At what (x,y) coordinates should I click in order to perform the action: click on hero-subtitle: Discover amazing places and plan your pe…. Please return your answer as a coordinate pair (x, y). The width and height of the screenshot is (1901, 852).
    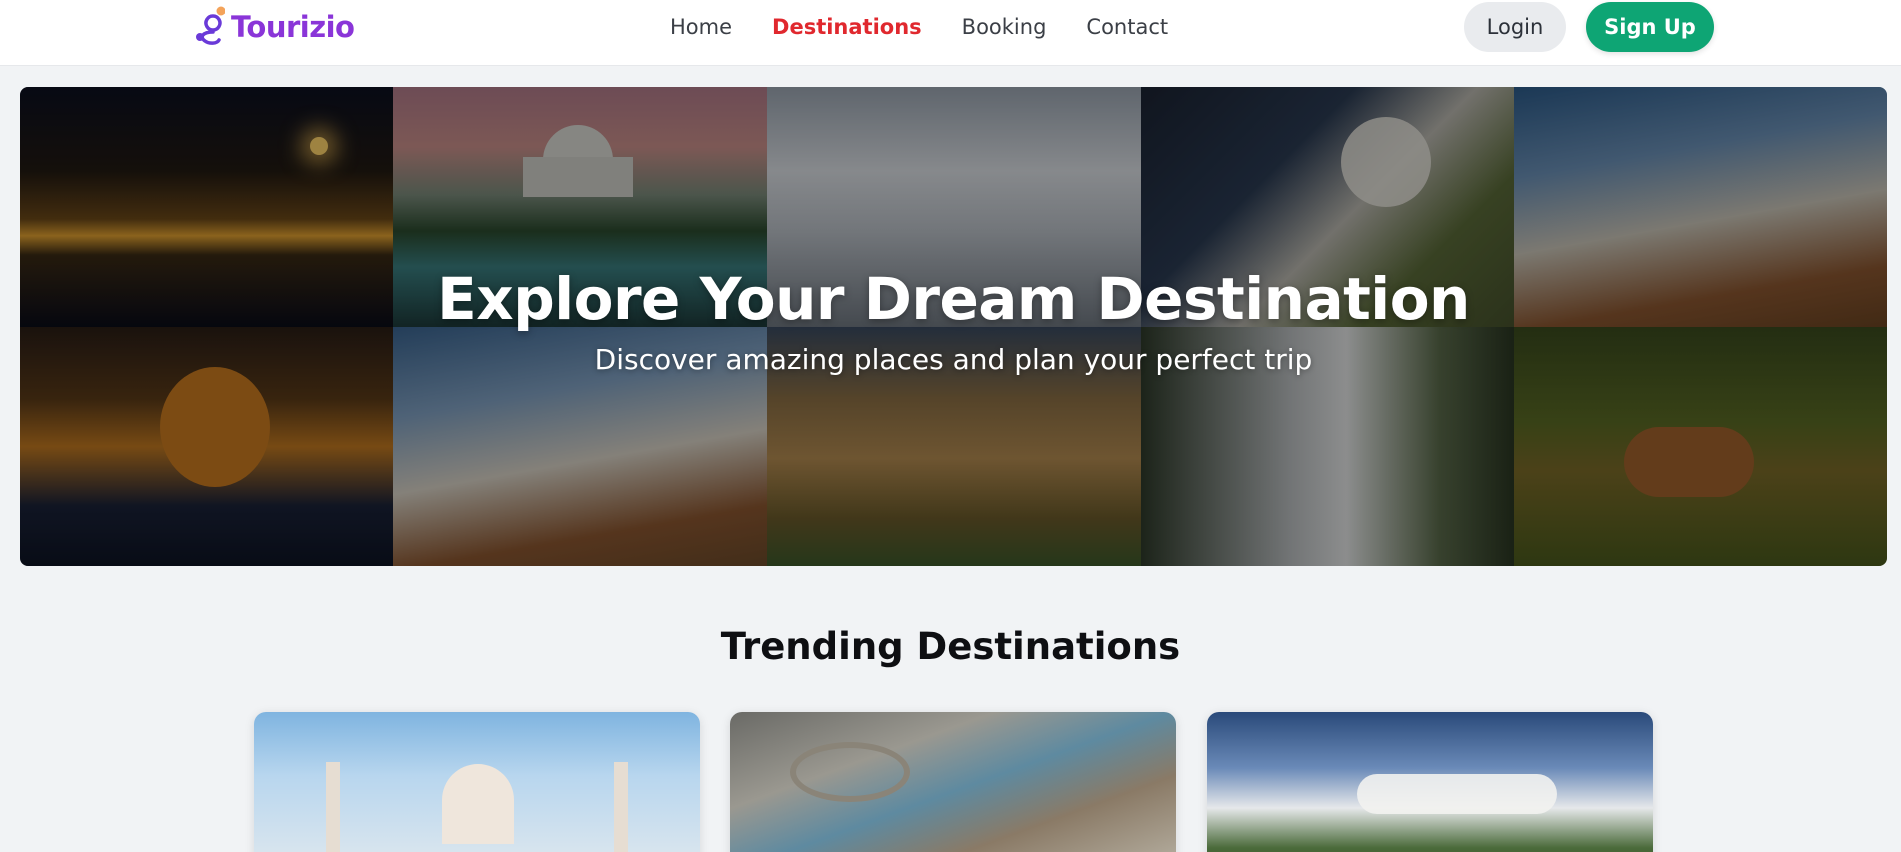
    Looking at the image, I should click on (953, 359).